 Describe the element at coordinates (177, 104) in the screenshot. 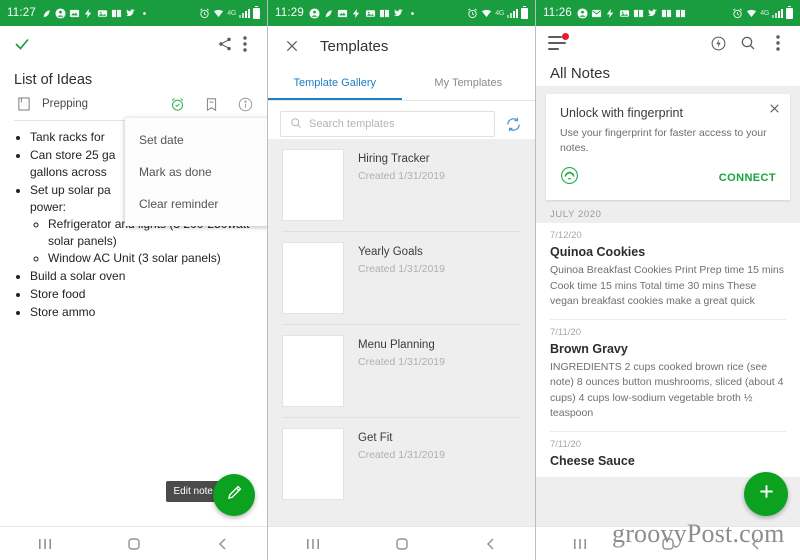

I see `reminder-alarm-icon` at that location.